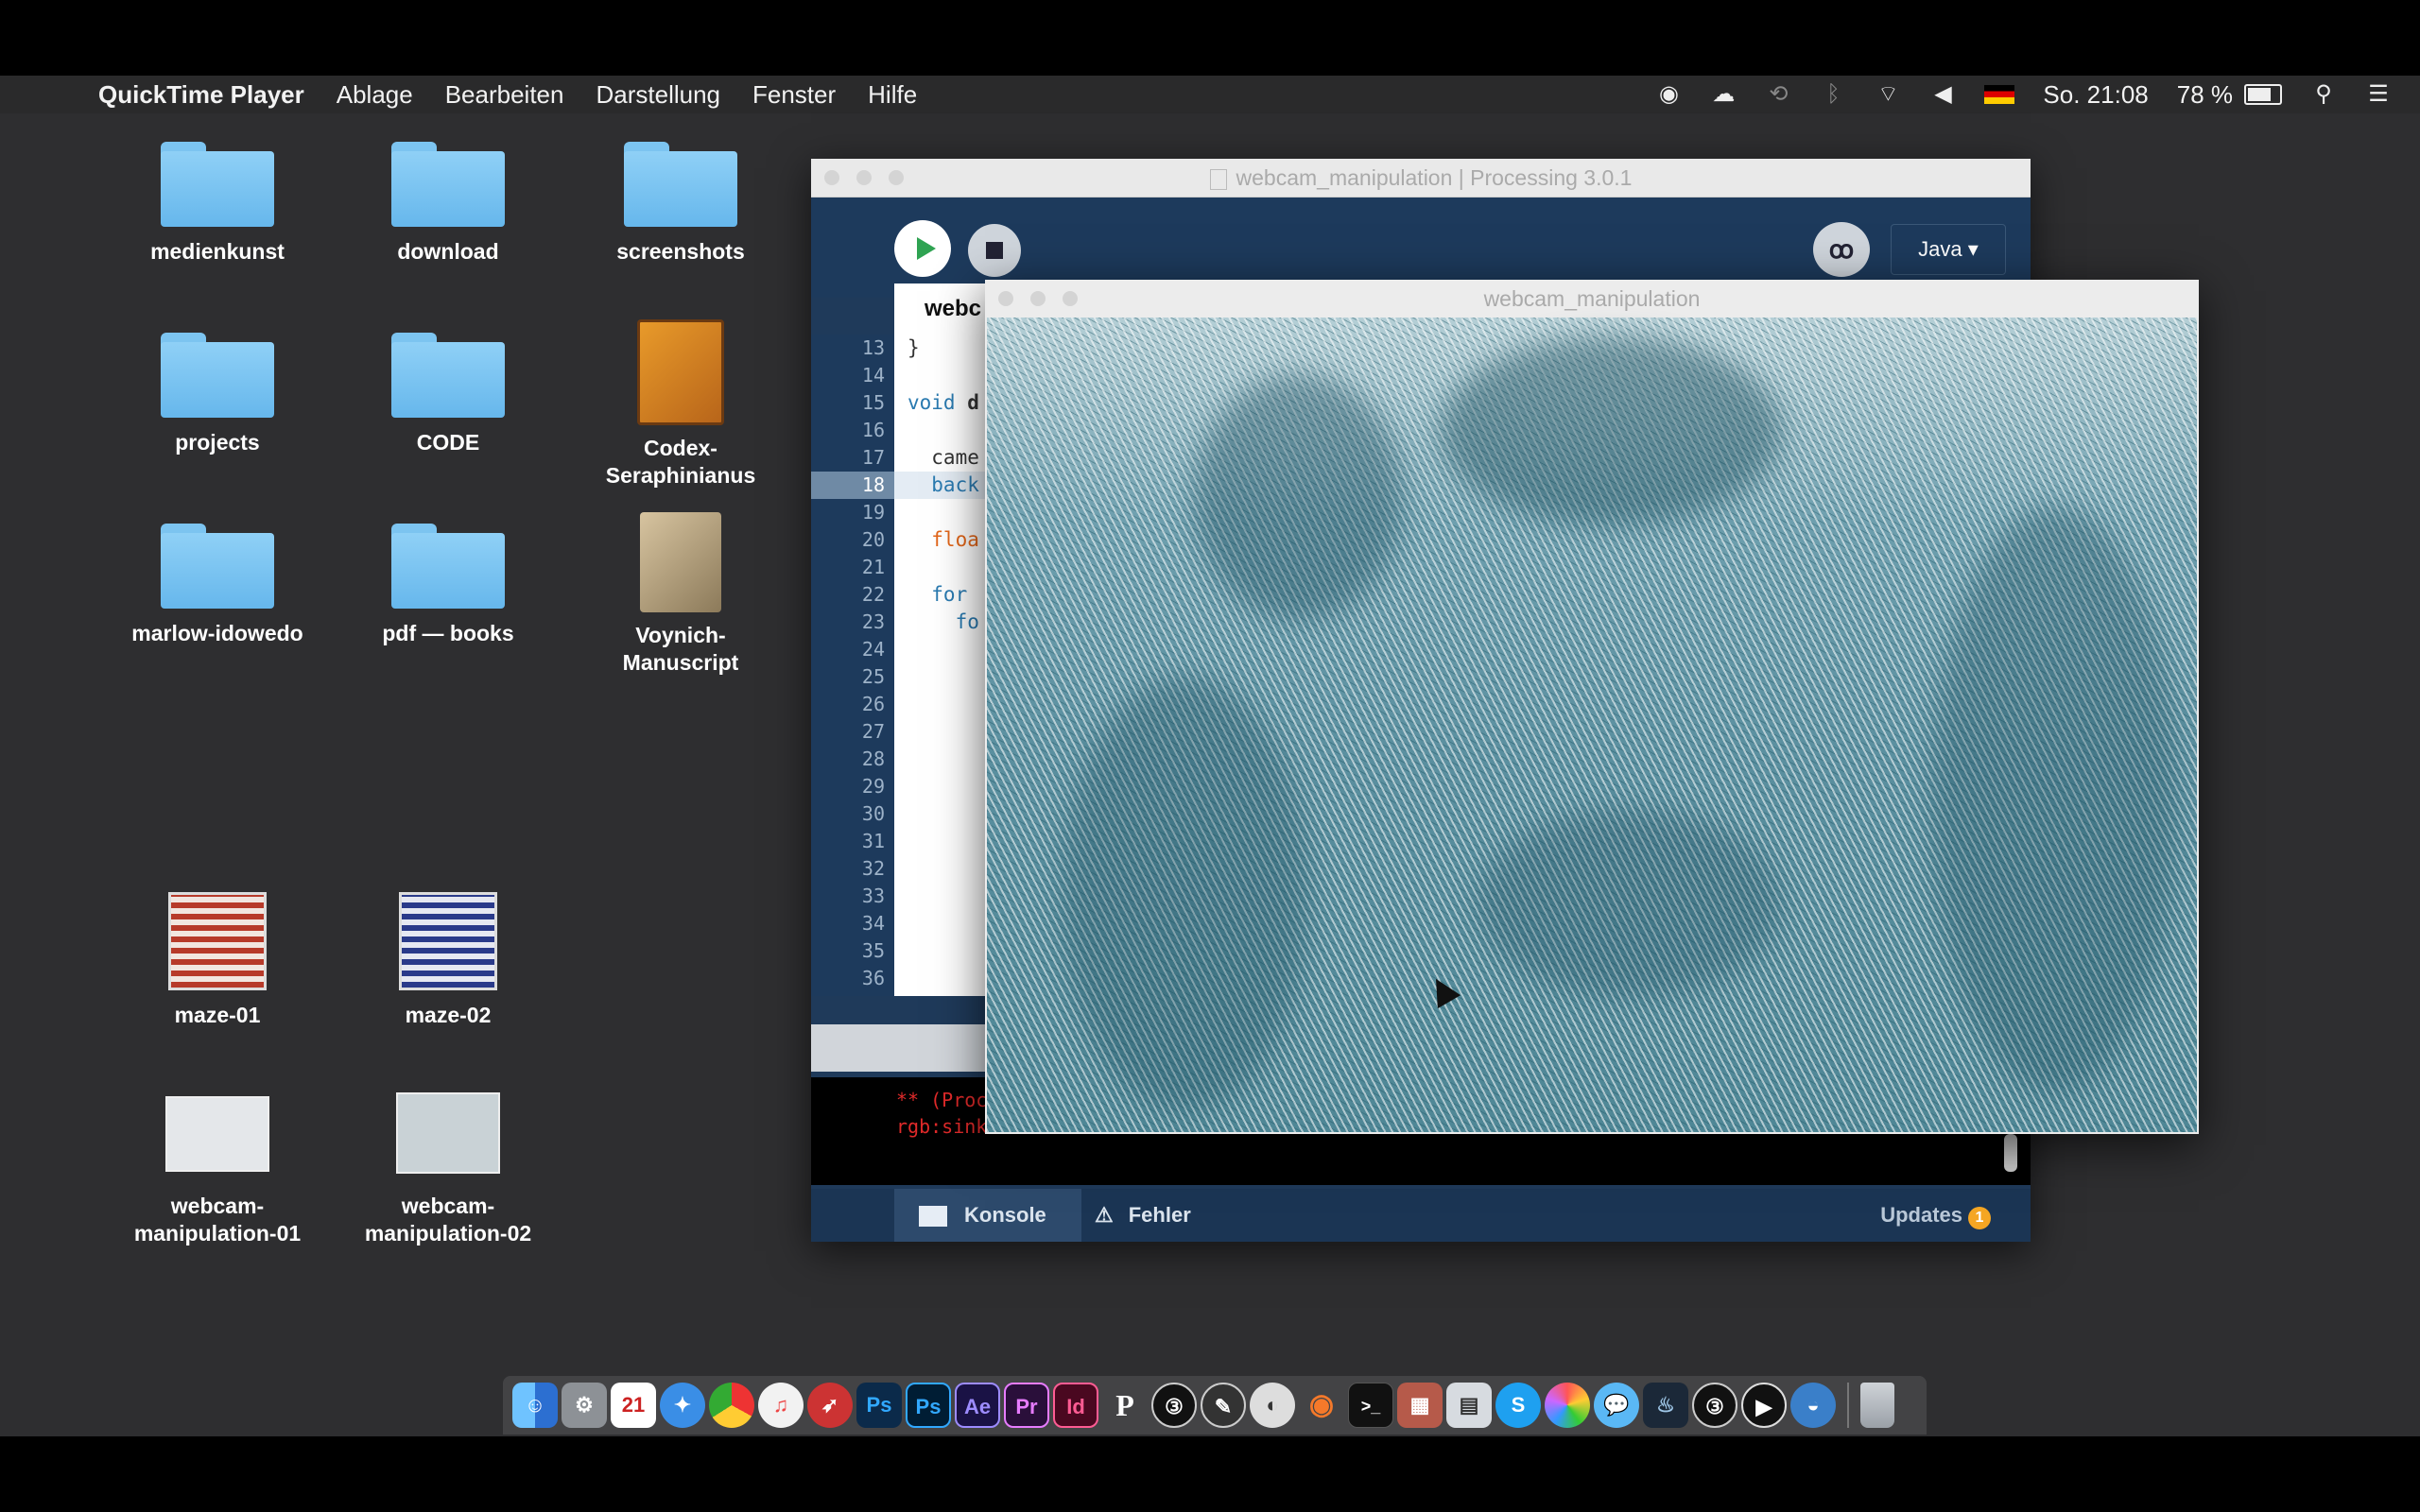 This screenshot has height=1512, width=2420. Describe the element at coordinates (535, 1405) in the screenshot. I see `finder-icon: ☺` at that location.